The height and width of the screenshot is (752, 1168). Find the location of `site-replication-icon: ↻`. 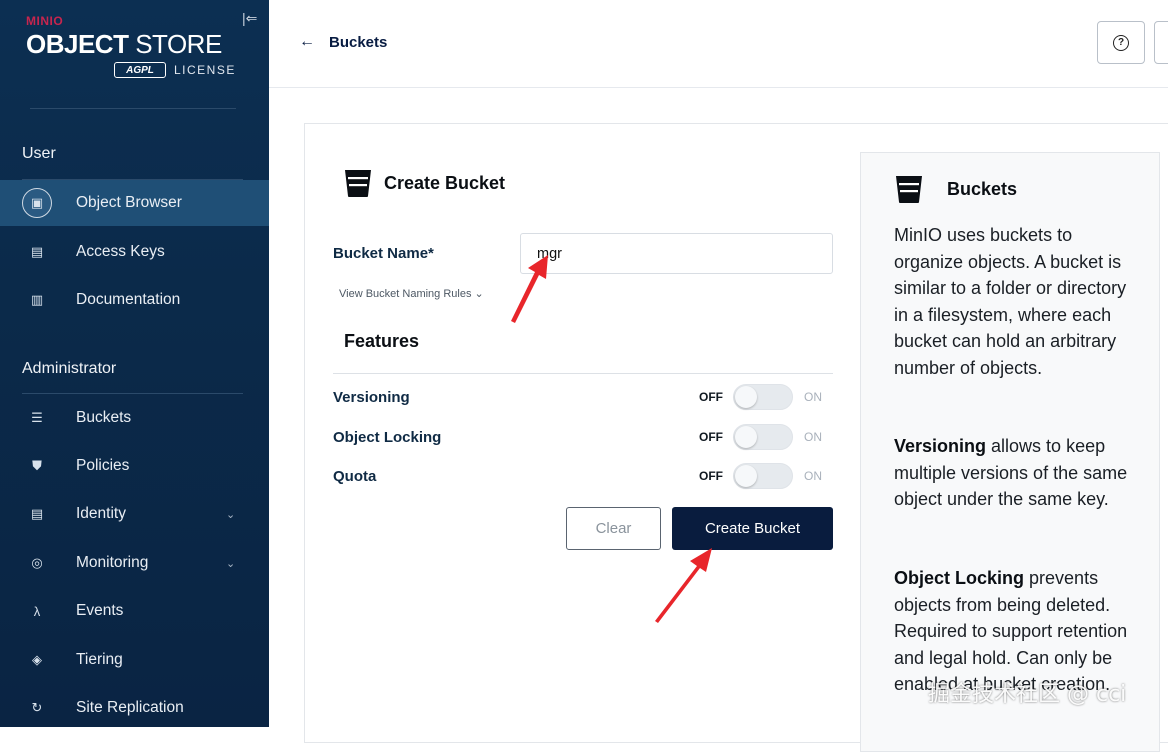

site-replication-icon: ↻ is located at coordinates (37, 707).